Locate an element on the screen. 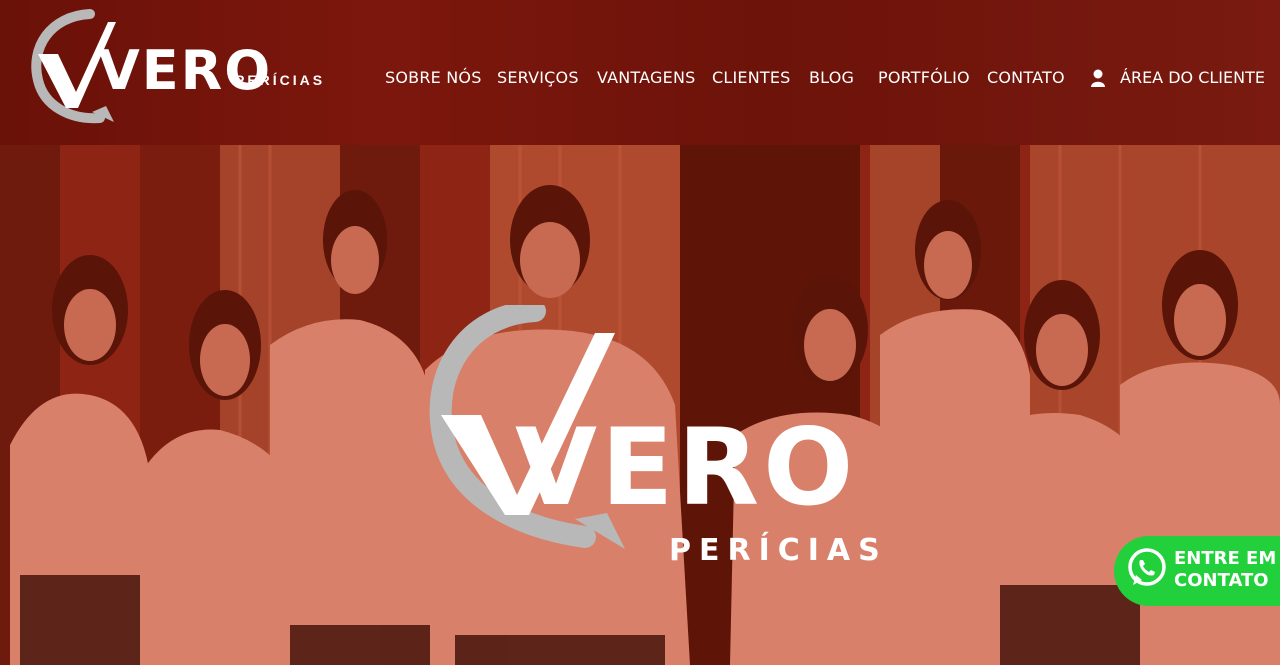 The width and height of the screenshot is (1280, 665). whatsapp-contact-button: ENTRE EM CONTATO is located at coordinates (1197, 571).